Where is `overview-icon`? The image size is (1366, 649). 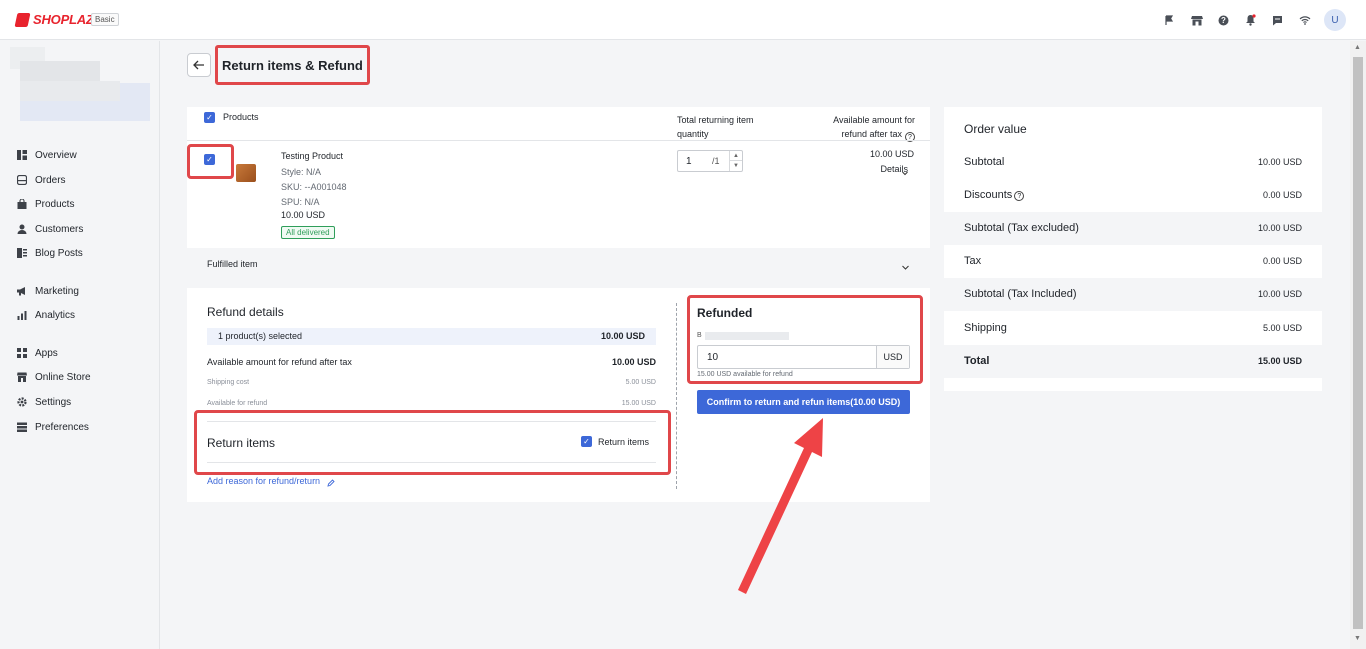 overview-icon is located at coordinates (22, 155).